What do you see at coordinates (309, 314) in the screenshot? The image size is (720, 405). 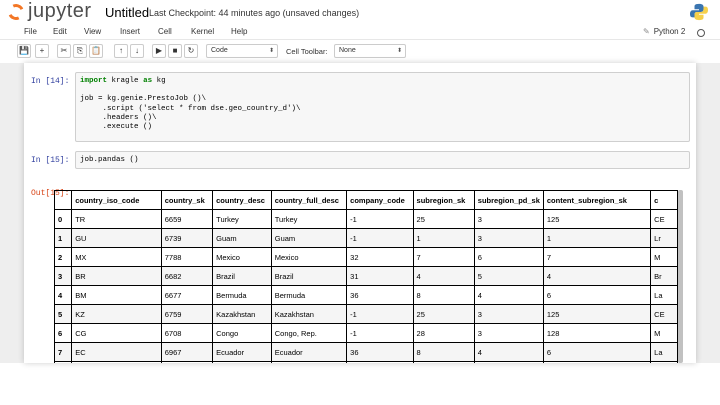 I see `table-cell: Kazakhstan` at bounding box center [309, 314].